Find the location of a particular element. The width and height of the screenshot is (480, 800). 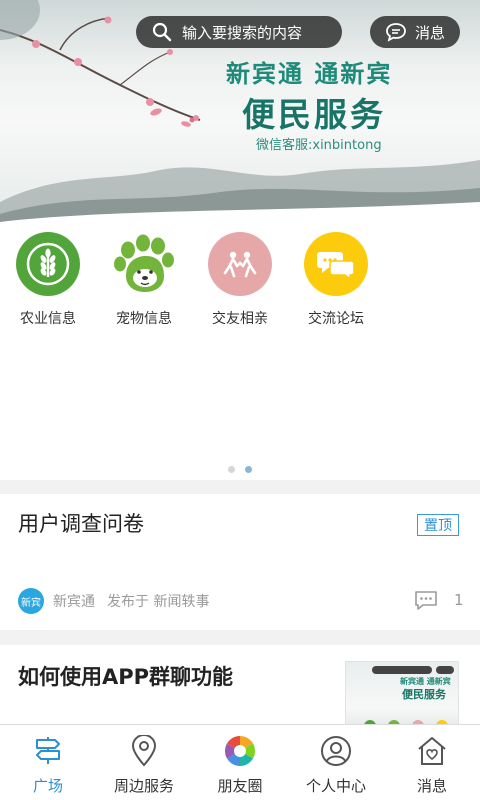

category-agriculture: 农业信息 is located at coordinates (48, 280).